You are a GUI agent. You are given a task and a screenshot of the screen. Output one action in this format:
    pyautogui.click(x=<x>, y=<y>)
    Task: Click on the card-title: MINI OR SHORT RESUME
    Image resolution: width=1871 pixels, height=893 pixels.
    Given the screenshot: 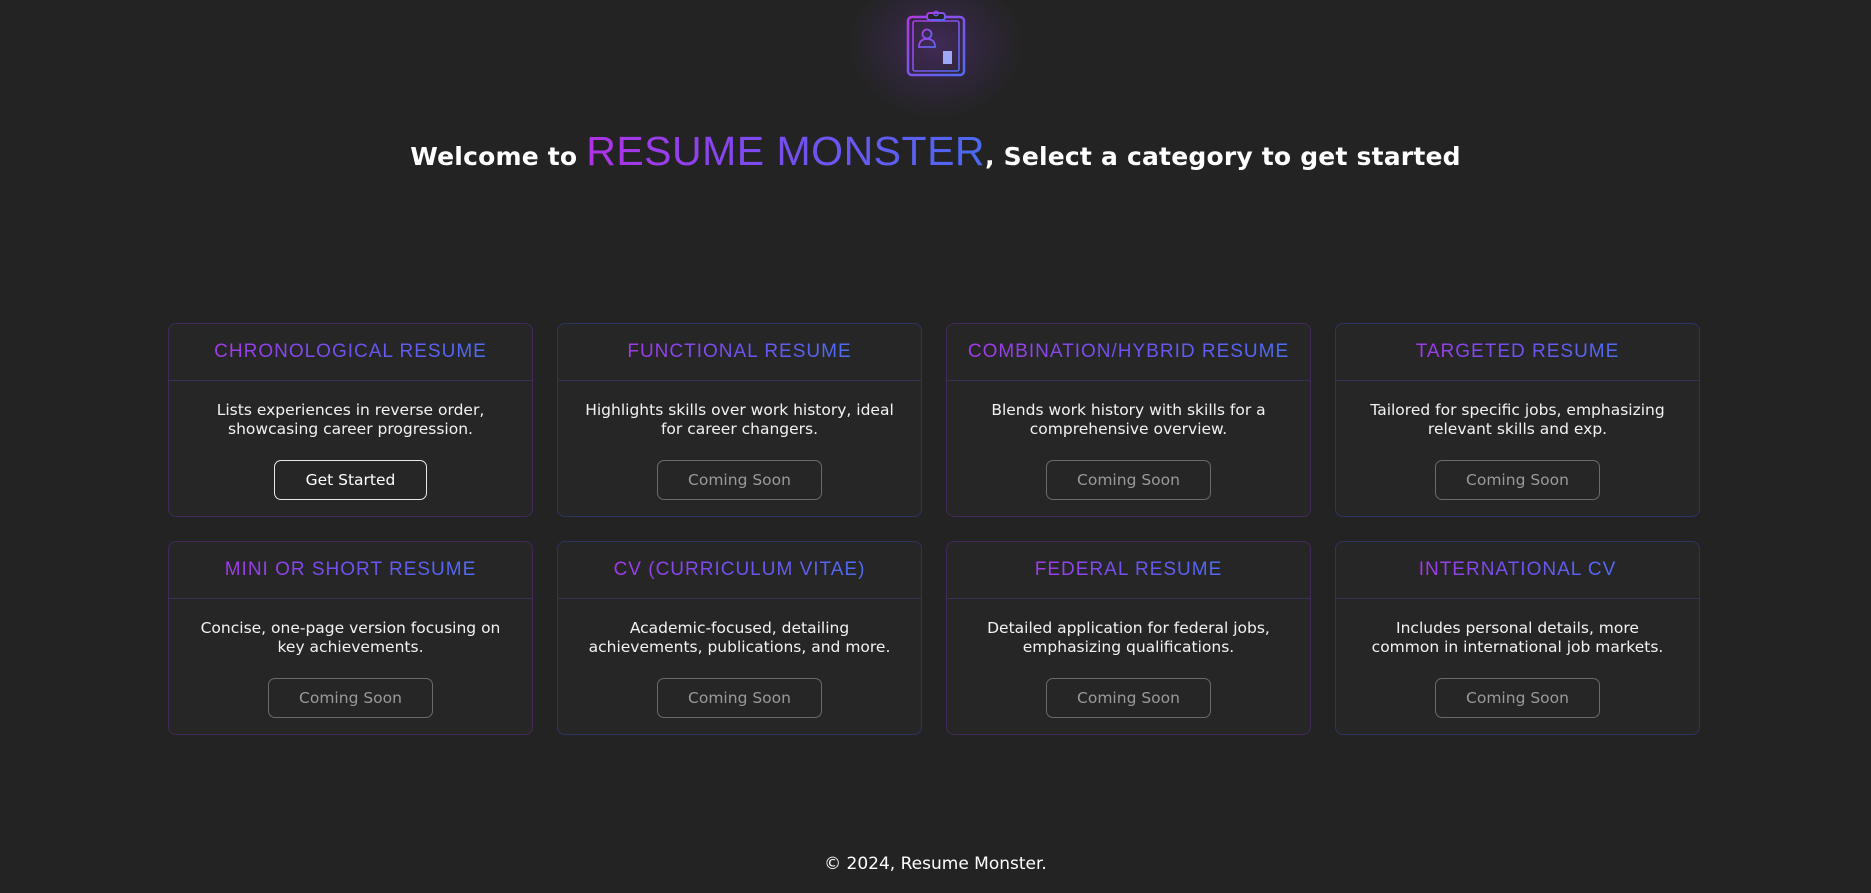 What is the action you would take?
    pyautogui.click(x=350, y=570)
    